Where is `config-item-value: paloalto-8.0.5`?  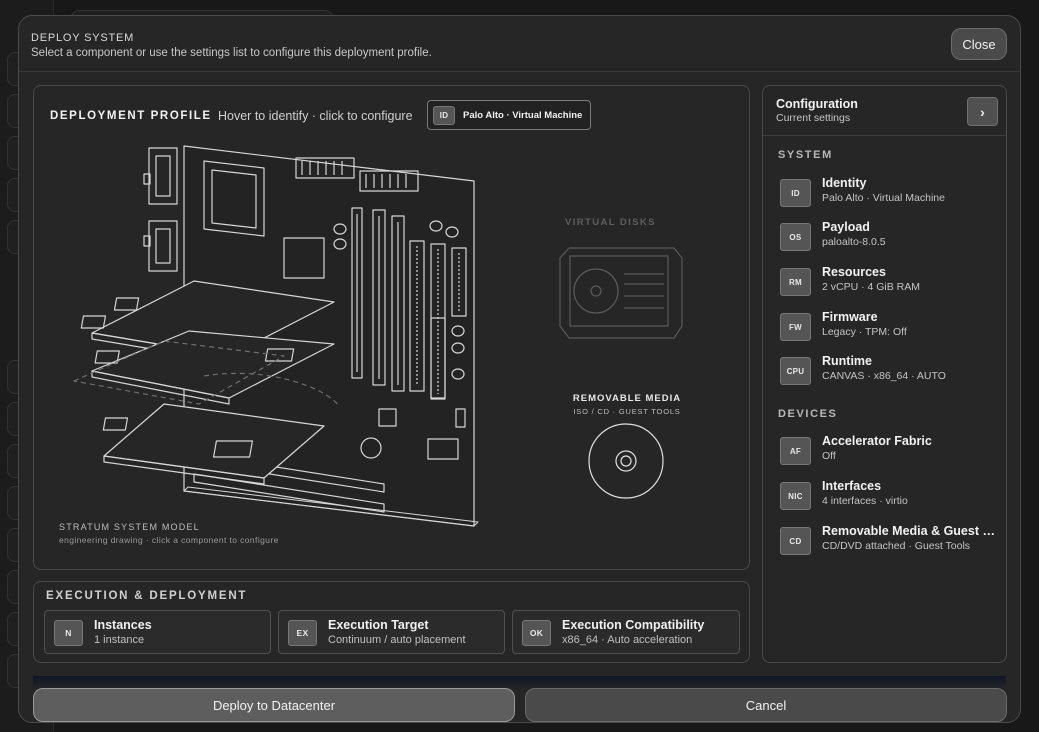 config-item-value: paloalto-8.0.5 is located at coordinates (854, 242).